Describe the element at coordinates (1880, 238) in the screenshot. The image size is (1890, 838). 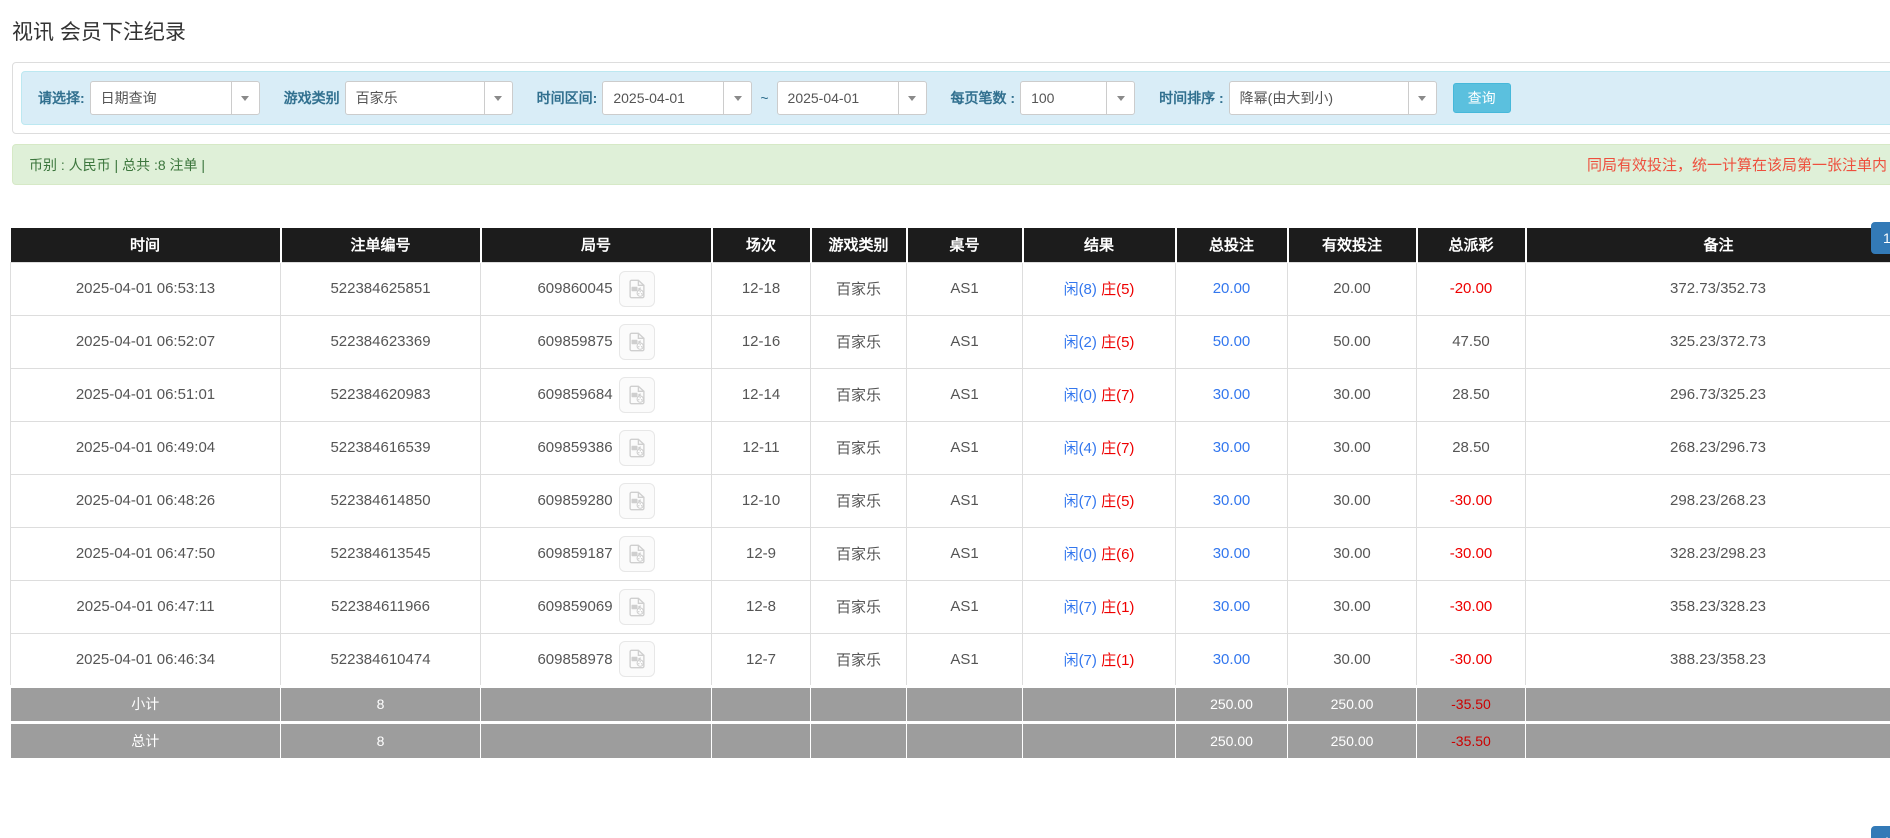
I see `pagination-page-1-top: 1` at that location.